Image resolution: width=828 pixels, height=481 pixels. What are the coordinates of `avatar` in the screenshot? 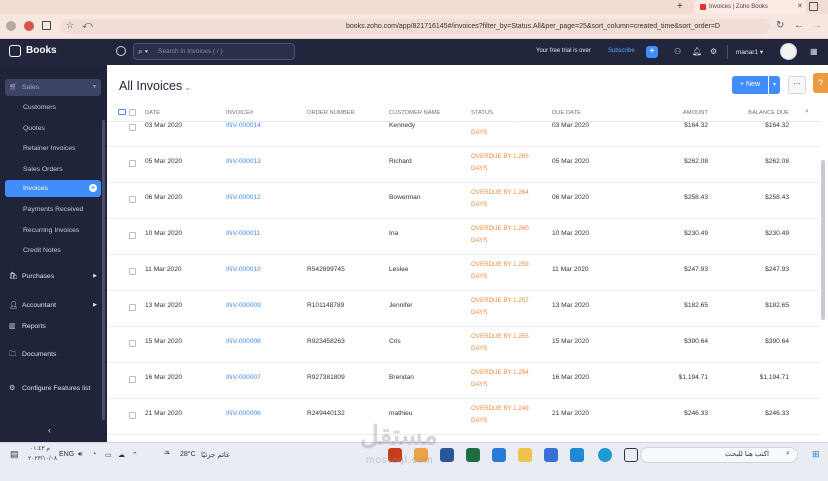 It's located at (788, 51).